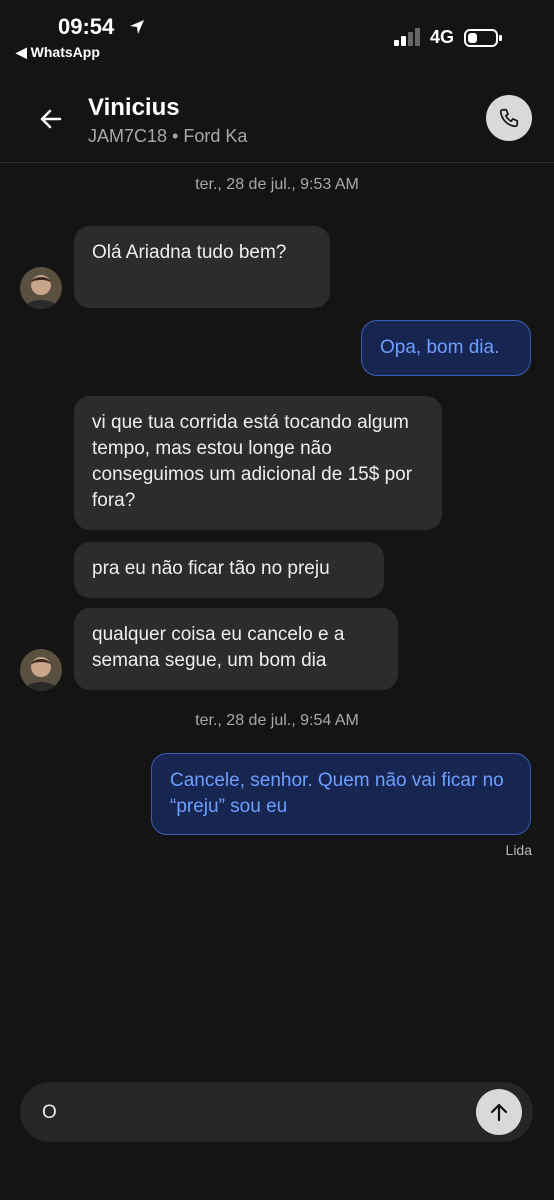 This screenshot has height=1200, width=554. I want to click on message-incoming: pra eu não ficar tão no preju, so click(229, 570).